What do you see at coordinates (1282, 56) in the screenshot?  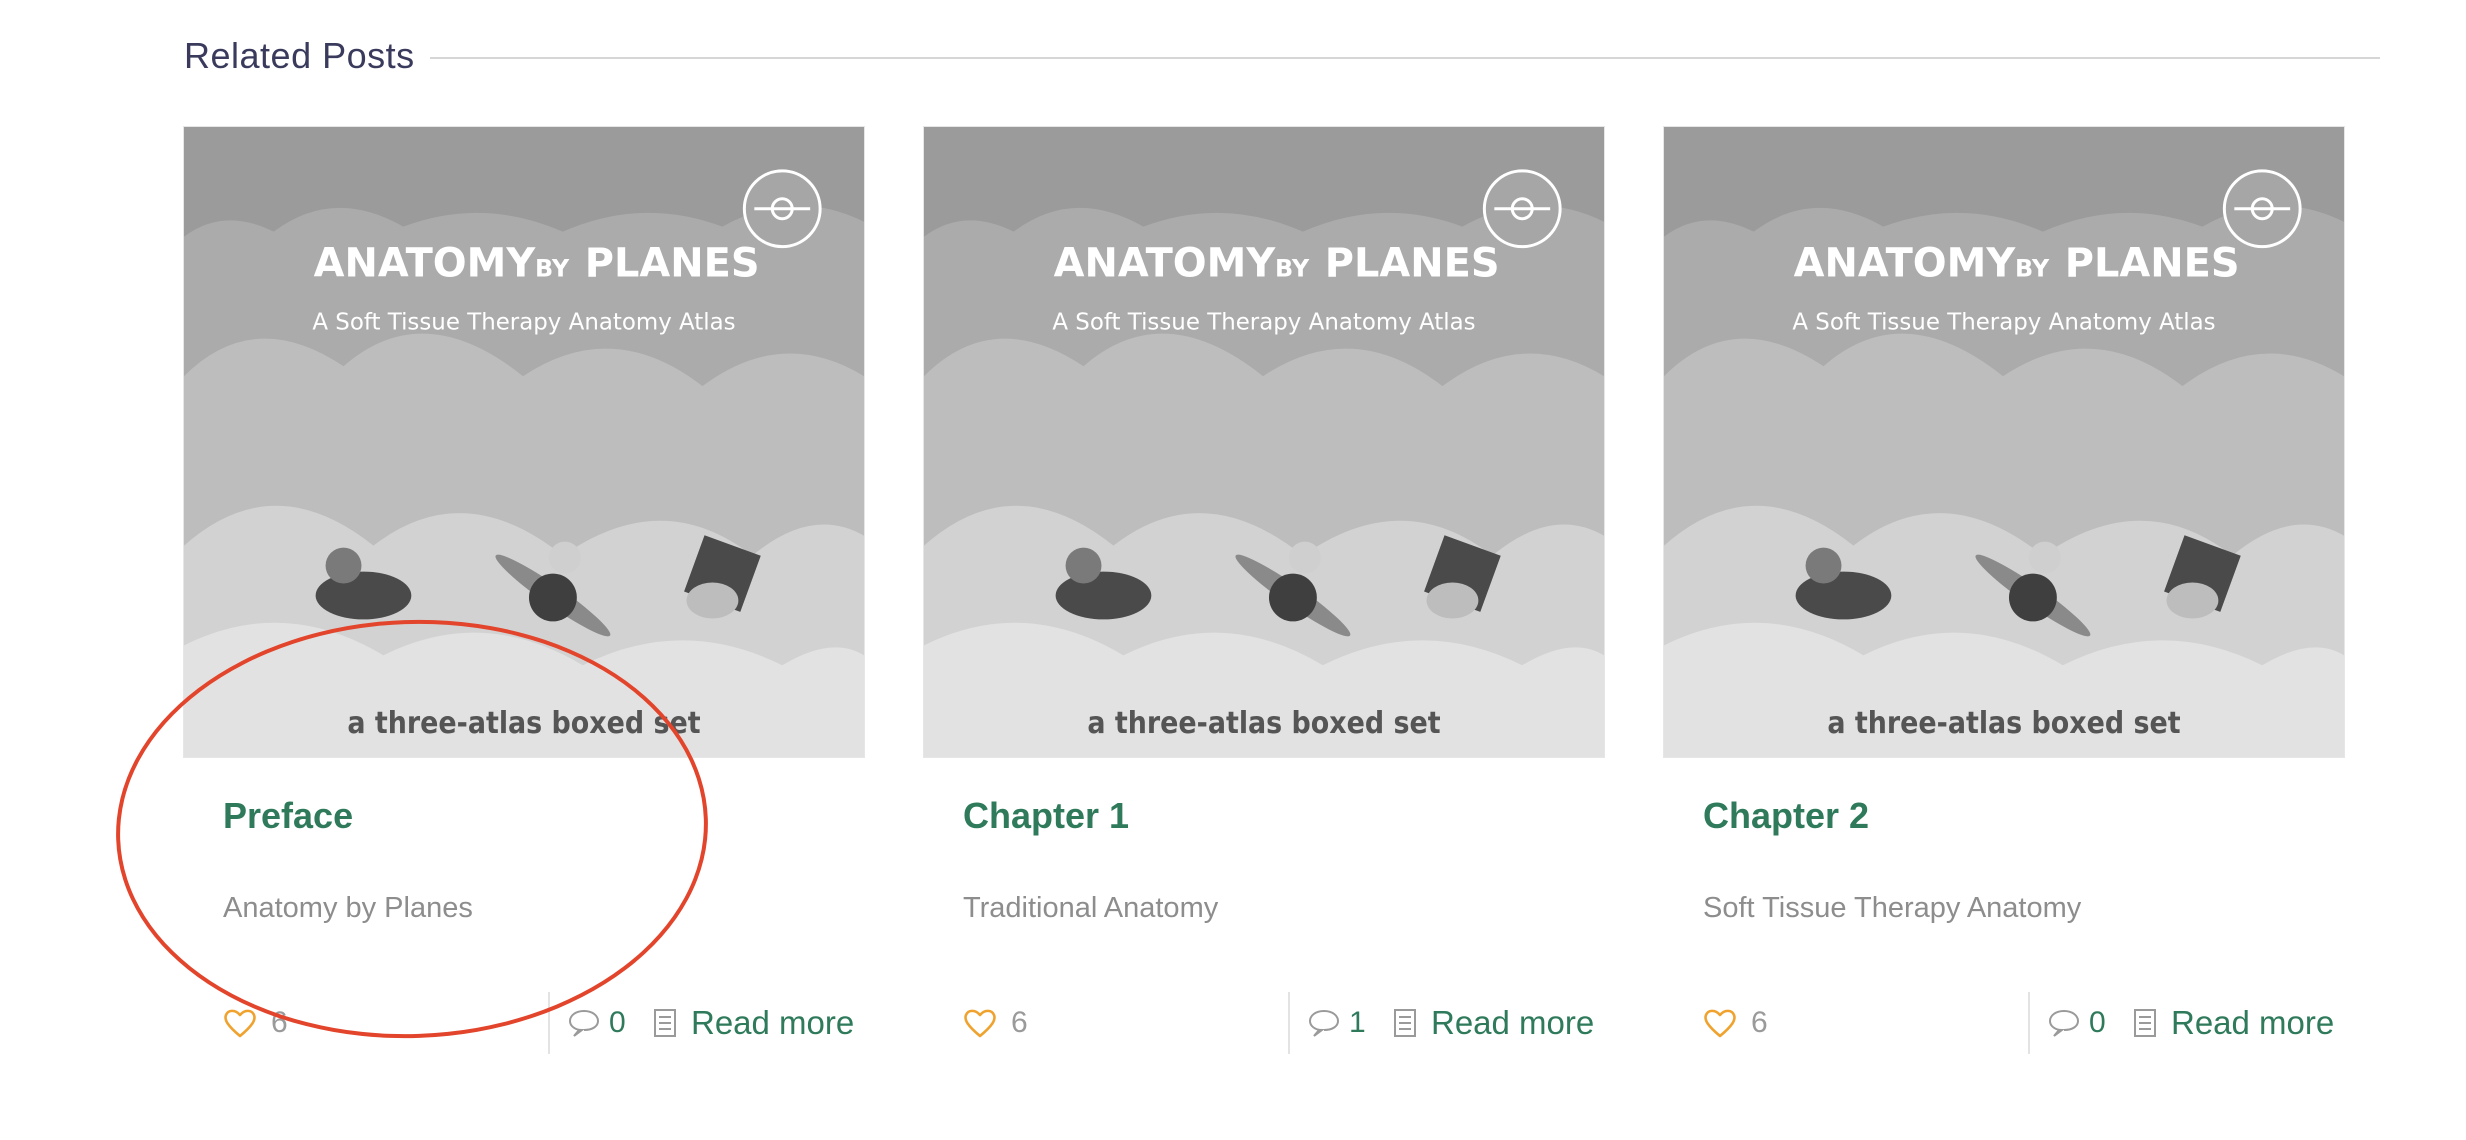 I see `related-posts-header: Related Posts` at bounding box center [1282, 56].